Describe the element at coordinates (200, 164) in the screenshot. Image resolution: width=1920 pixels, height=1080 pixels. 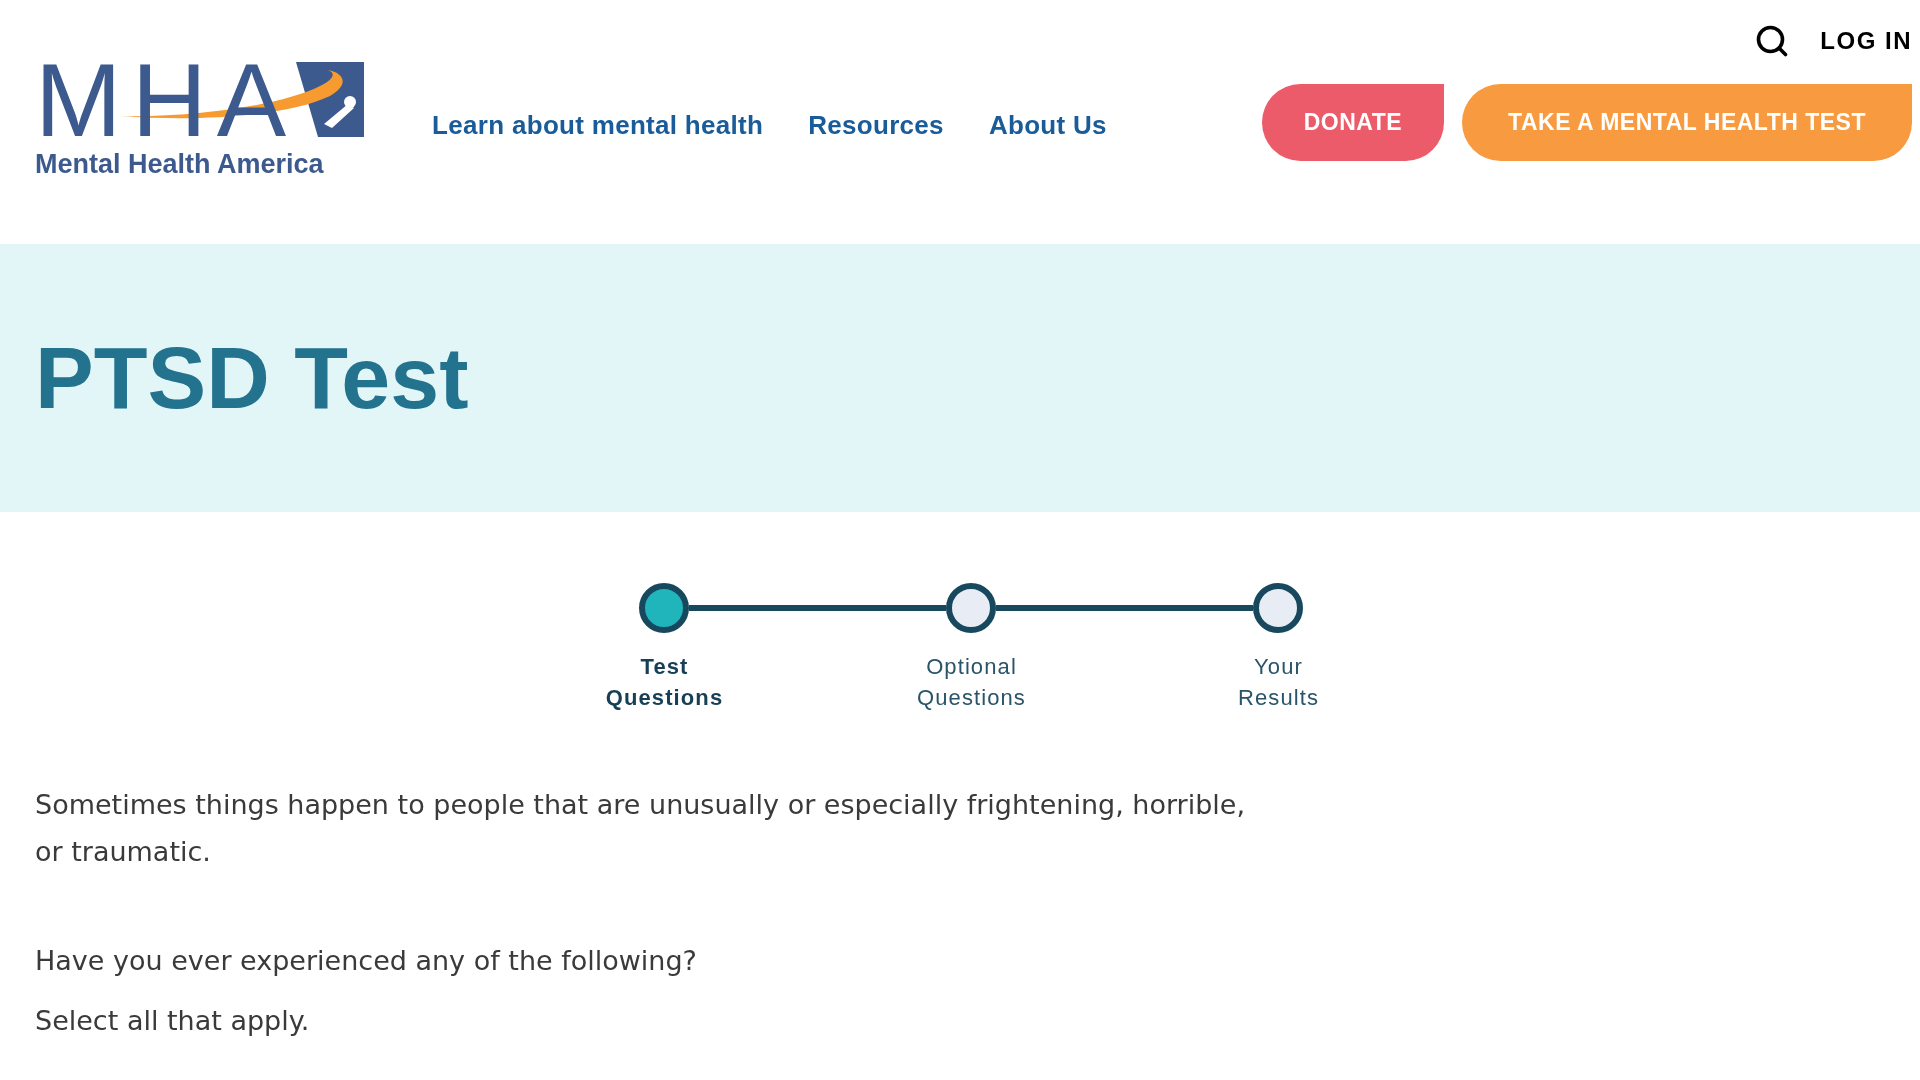
I see `logo-name: Mental Health America` at that location.